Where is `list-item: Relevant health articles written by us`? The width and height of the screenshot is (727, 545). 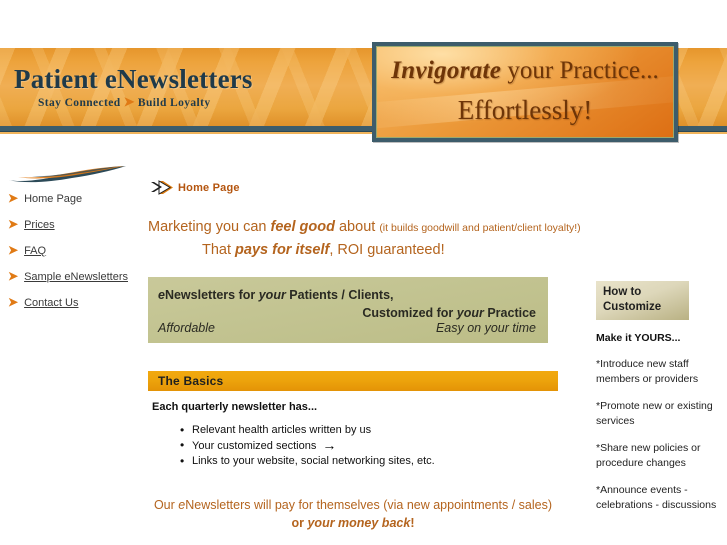 list-item: Relevant health articles written by us is located at coordinates (374, 430).